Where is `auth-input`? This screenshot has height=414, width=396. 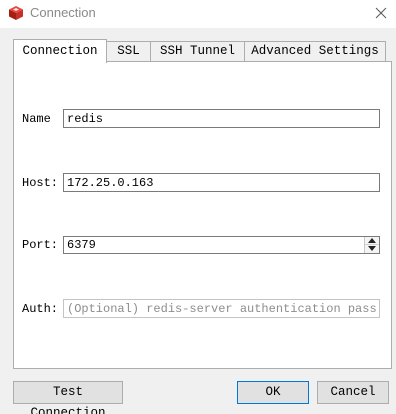 auth-input is located at coordinates (221, 308).